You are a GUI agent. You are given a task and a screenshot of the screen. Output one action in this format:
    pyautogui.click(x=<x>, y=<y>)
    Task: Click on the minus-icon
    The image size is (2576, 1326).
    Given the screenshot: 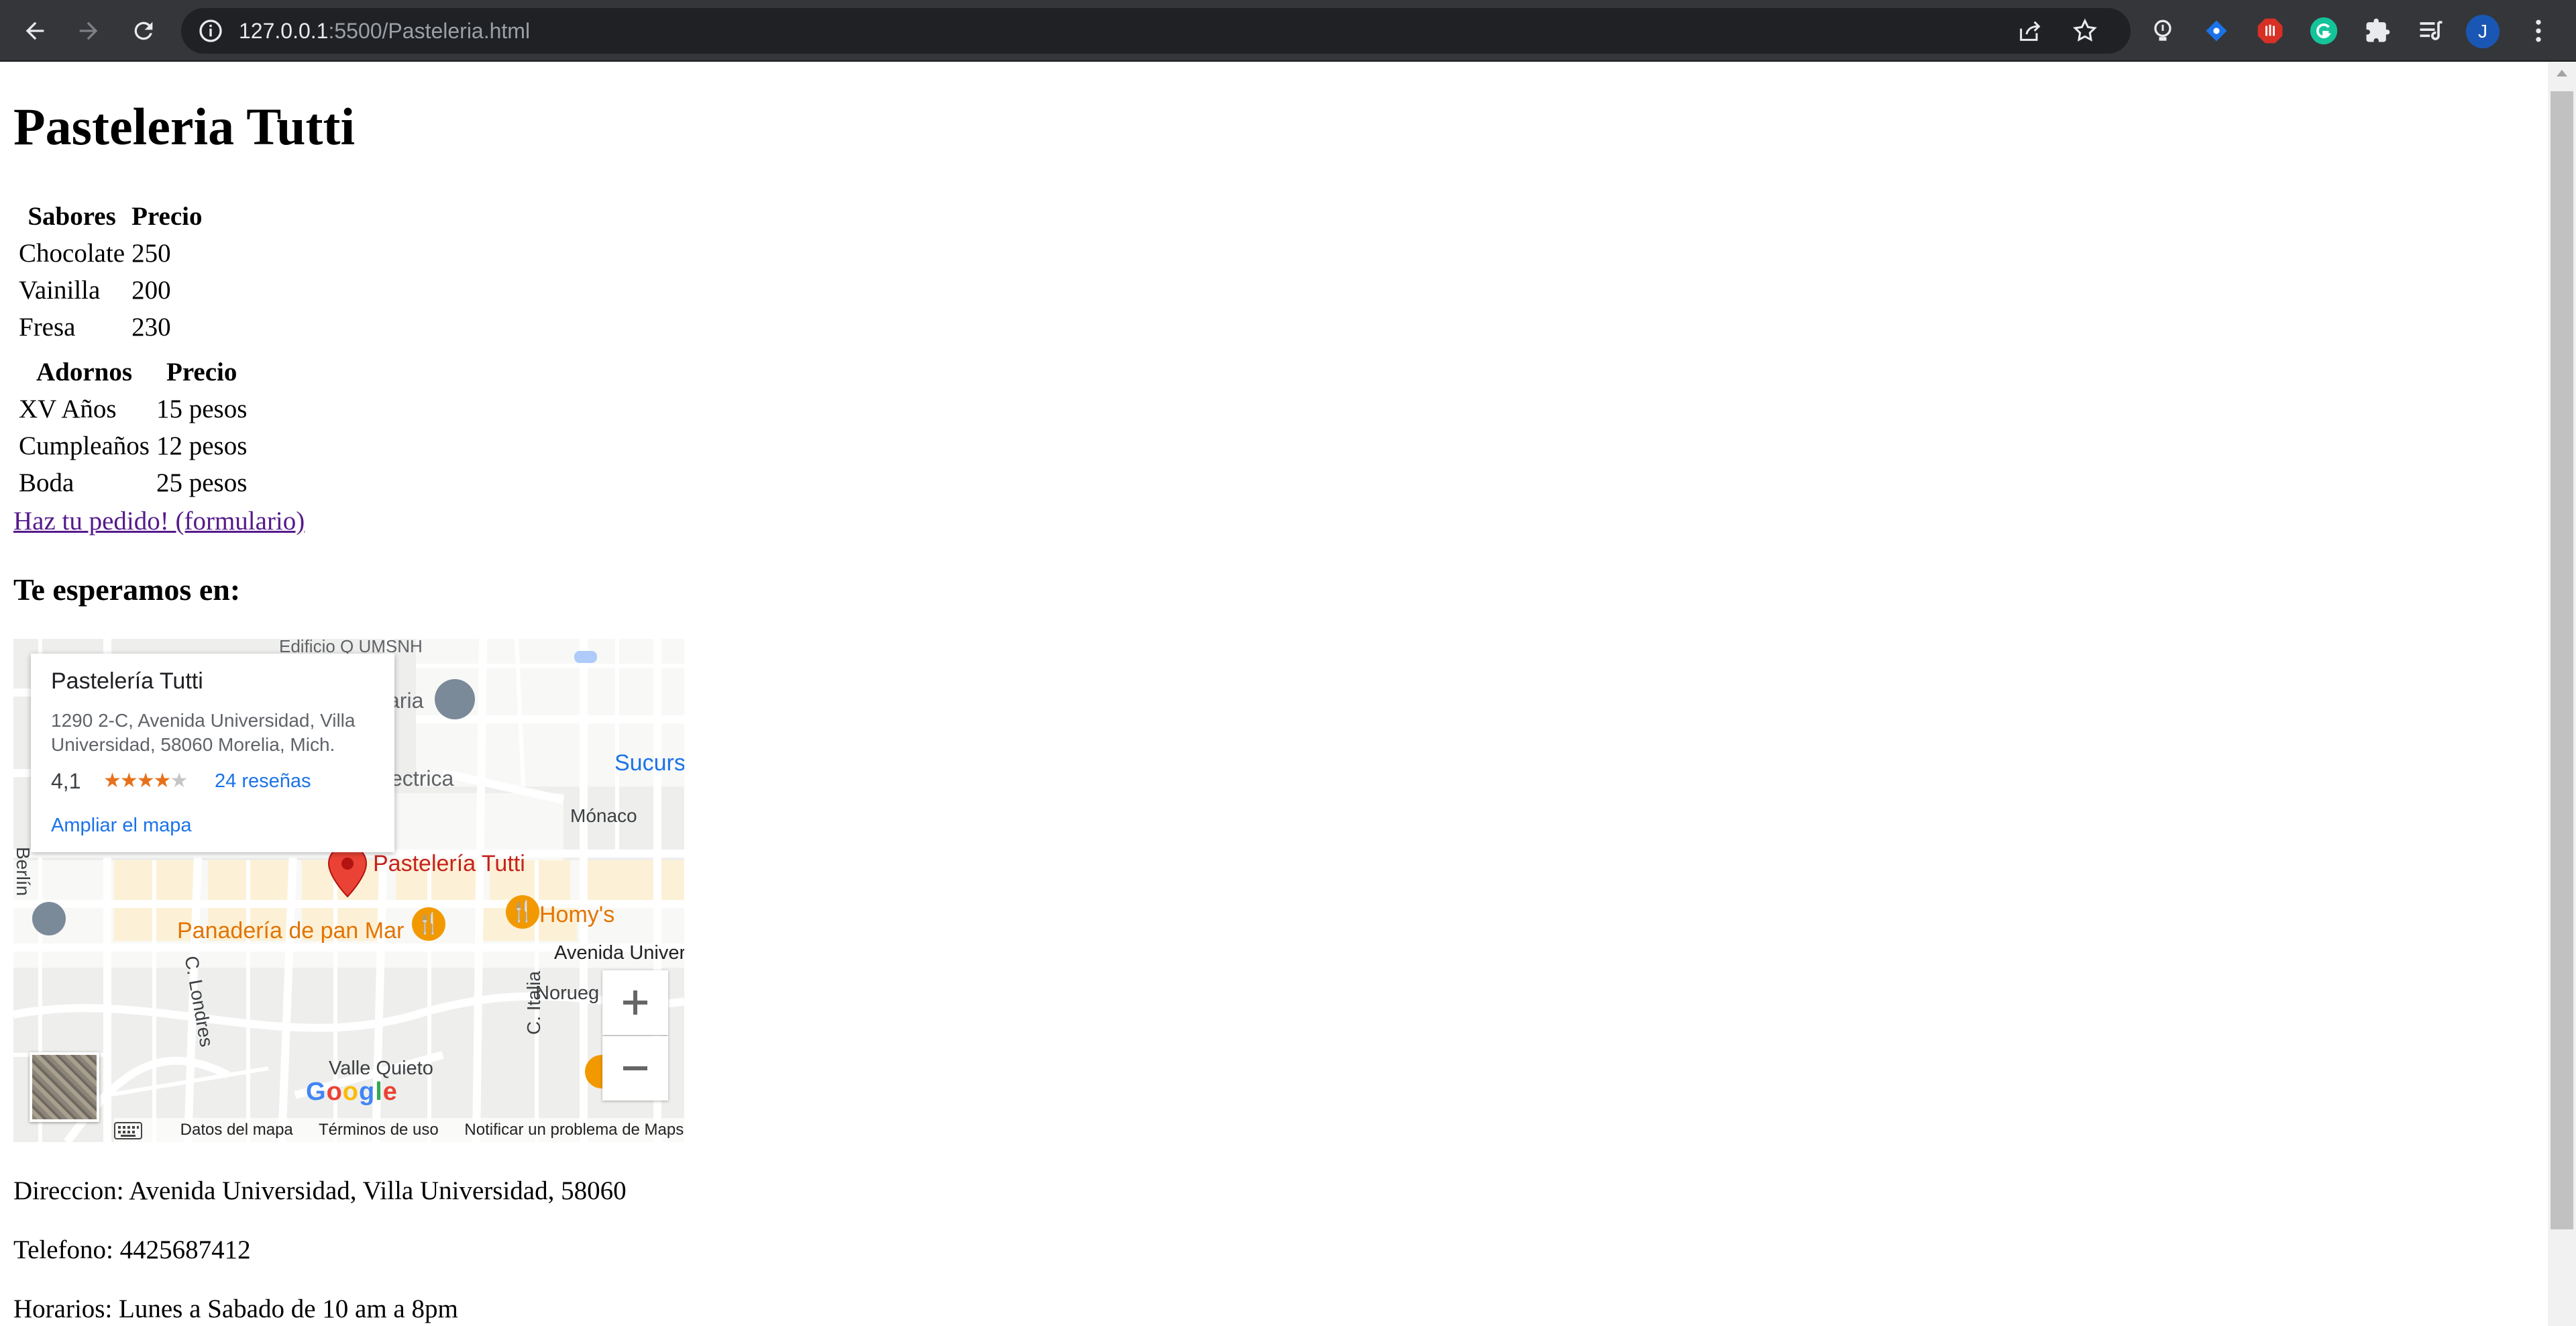 What is the action you would take?
    pyautogui.click(x=635, y=1068)
    